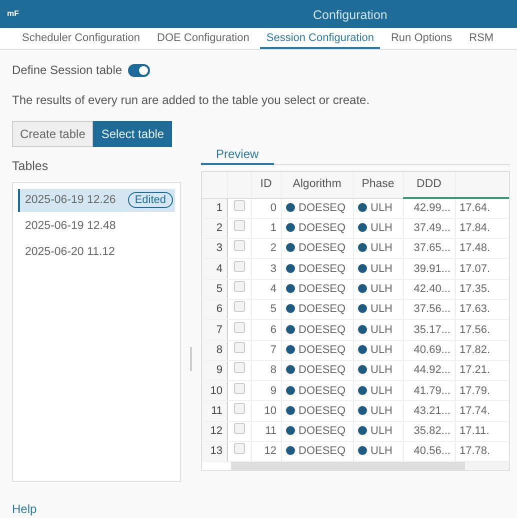 This screenshot has width=517, height=518. What do you see at coordinates (132, 134) in the screenshot?
I see `select-table-button: Select table` at bounding box center [132, 134].